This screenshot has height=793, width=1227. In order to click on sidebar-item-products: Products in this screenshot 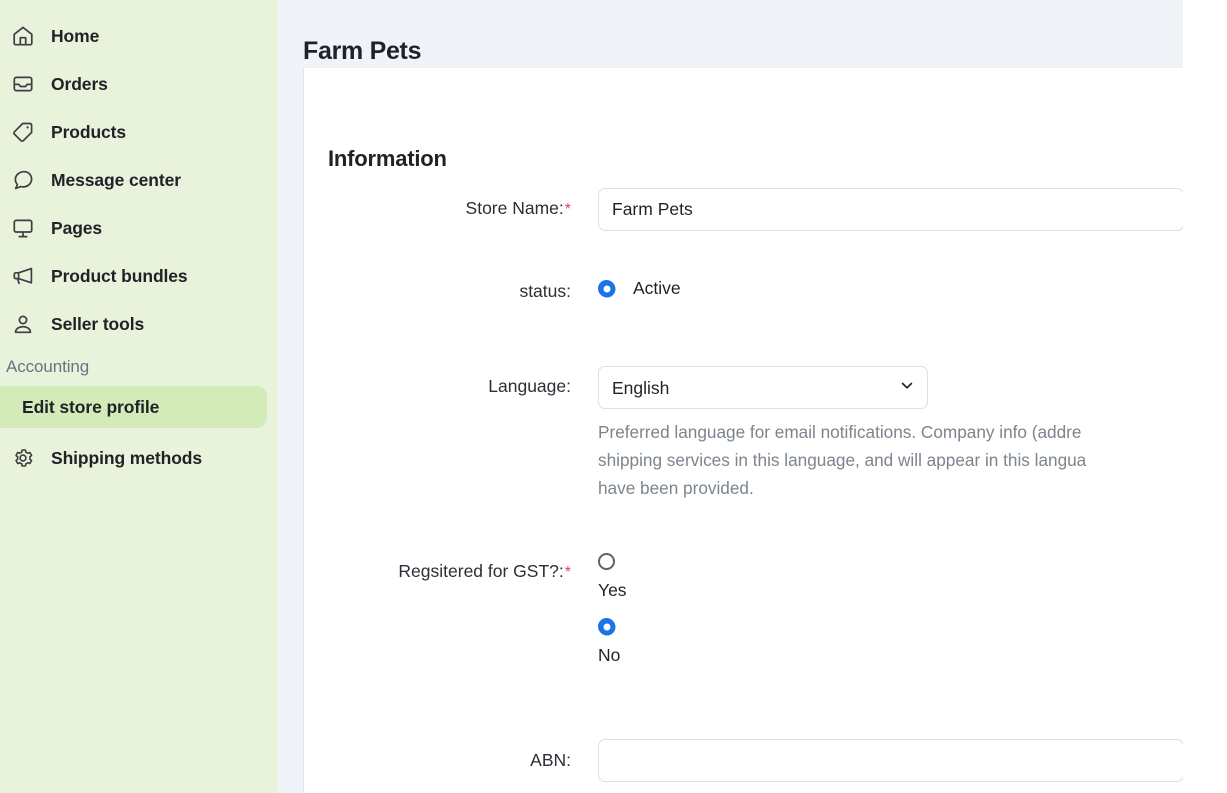, I will do `click(139, 132)`.